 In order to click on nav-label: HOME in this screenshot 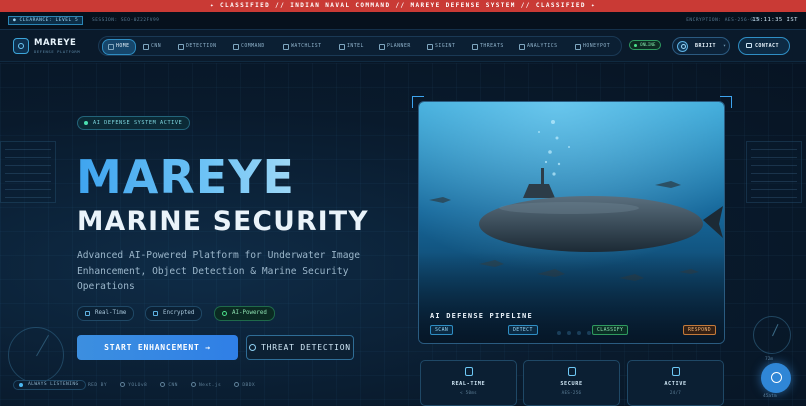, I will do `click(123, 46)`.